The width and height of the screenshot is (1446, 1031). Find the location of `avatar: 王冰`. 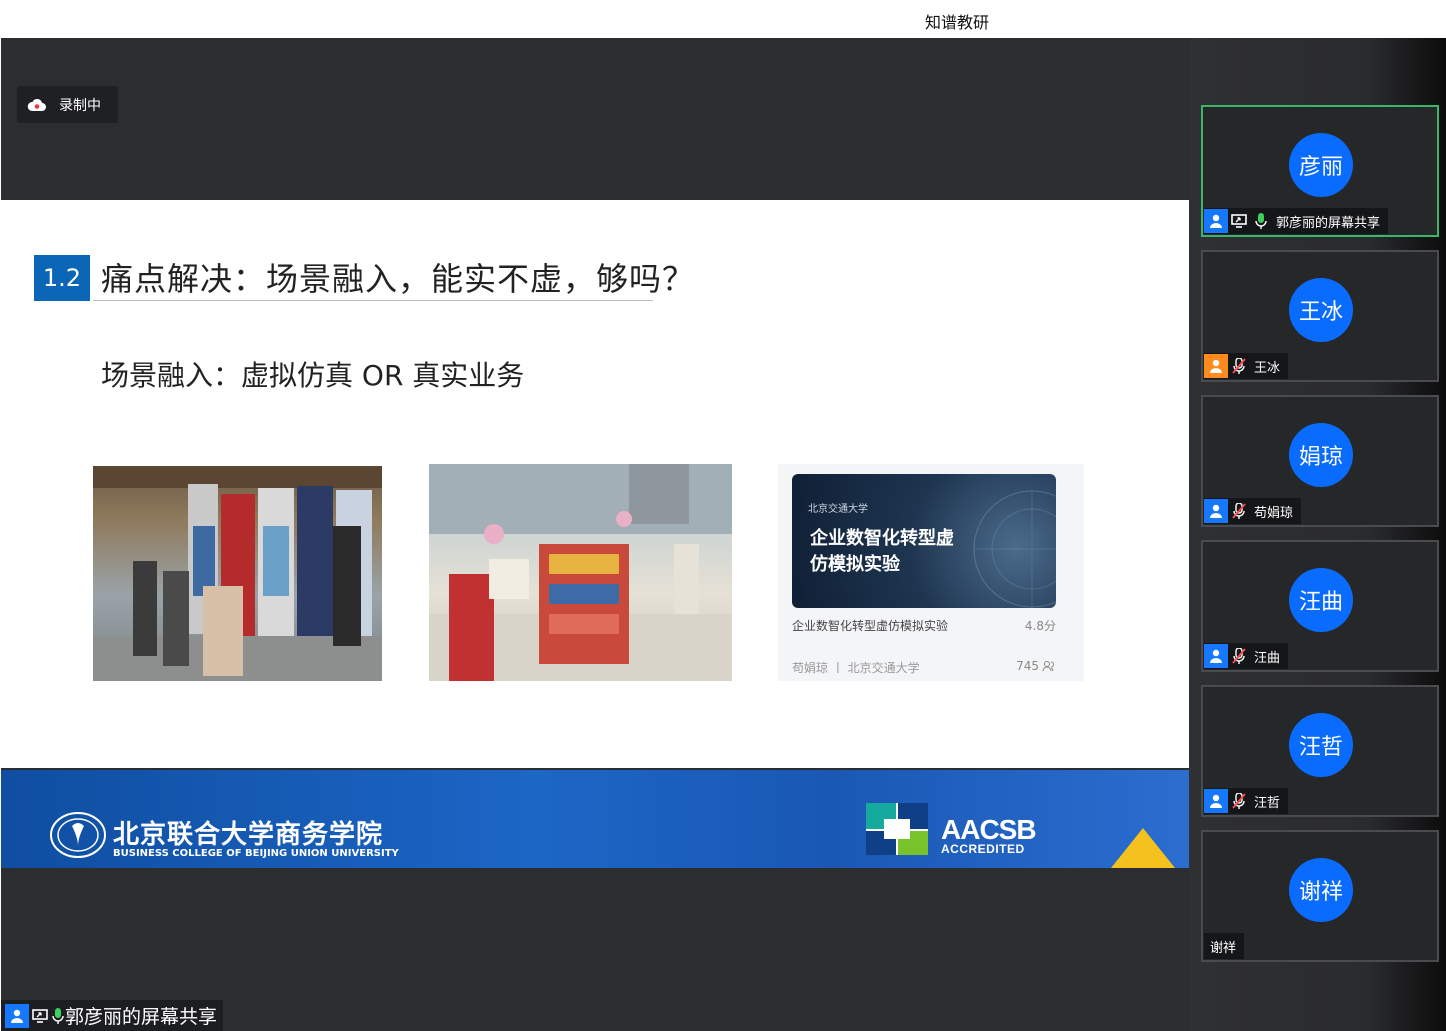

avatar: 王冰 is located at coordinates (1321, 310).